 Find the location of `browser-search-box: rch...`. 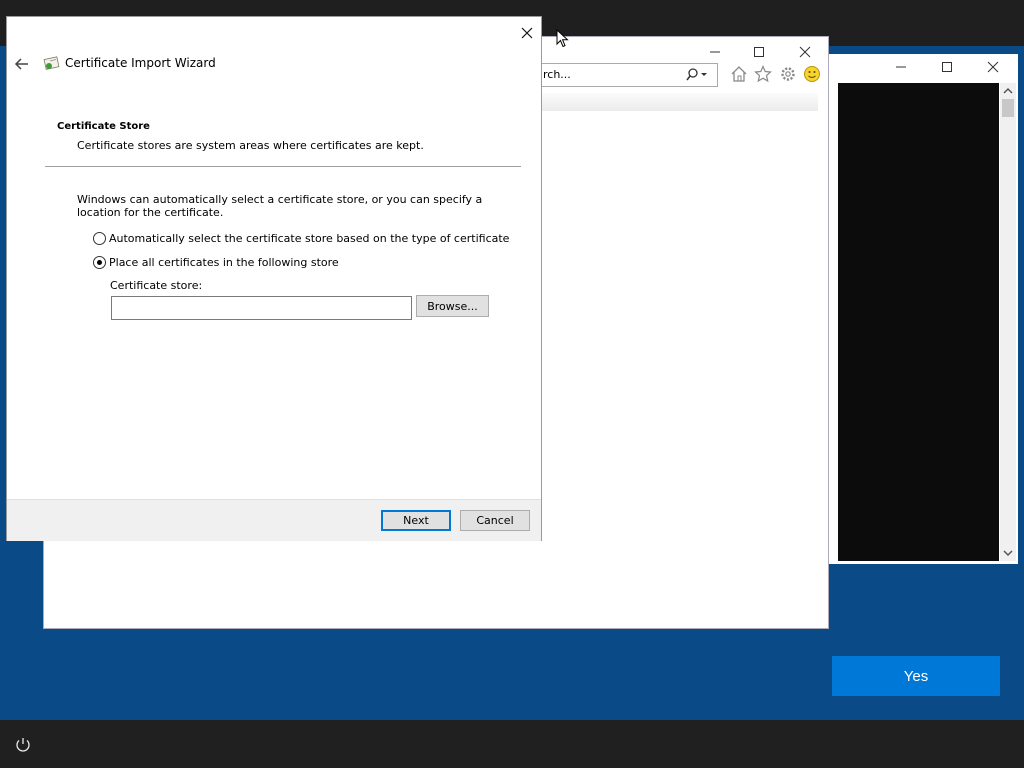

browser-search-box: rch... is located at coordinates (616, 75).